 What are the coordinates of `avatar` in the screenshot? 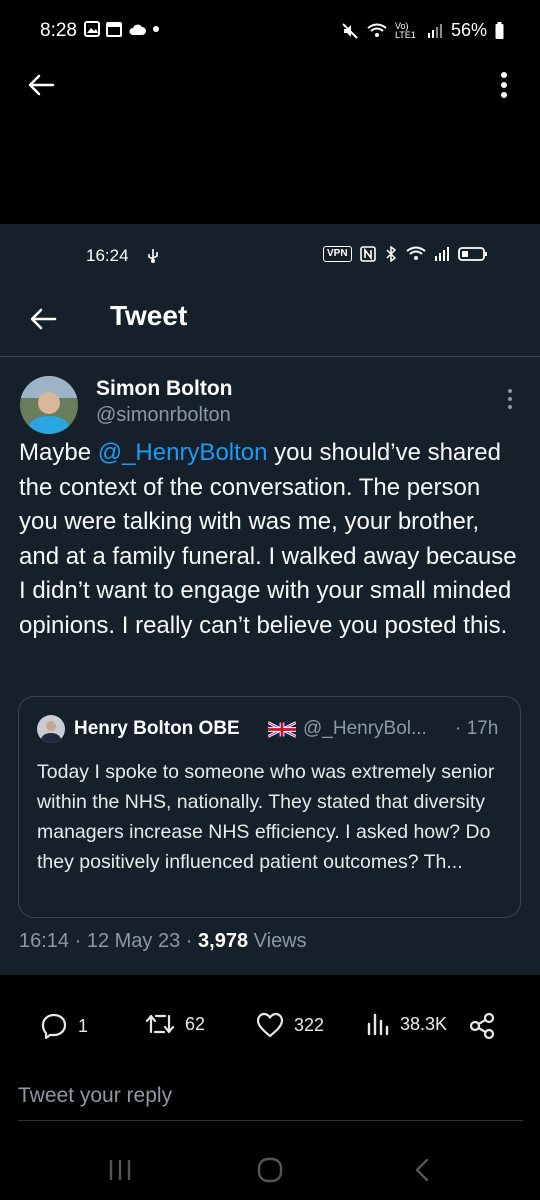 It's located at (49, 405).